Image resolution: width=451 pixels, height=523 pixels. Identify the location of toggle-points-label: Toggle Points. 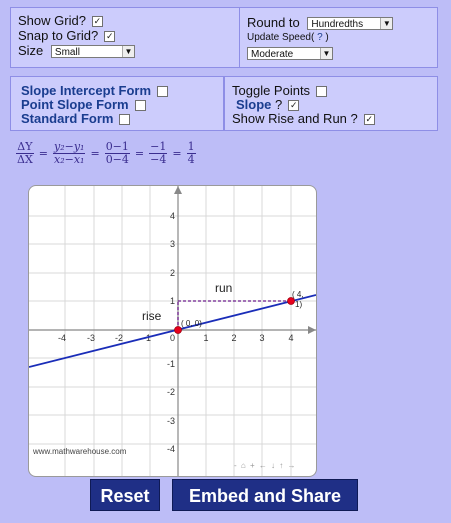
(271, 90).